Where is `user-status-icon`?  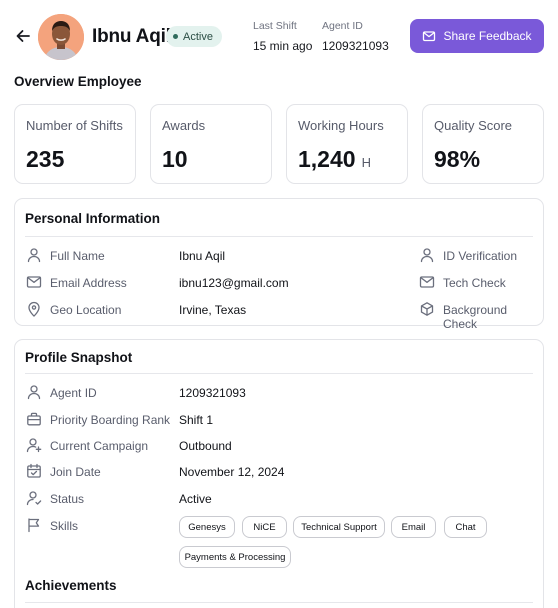
user-status-icon is located at coordinates (34, 498).